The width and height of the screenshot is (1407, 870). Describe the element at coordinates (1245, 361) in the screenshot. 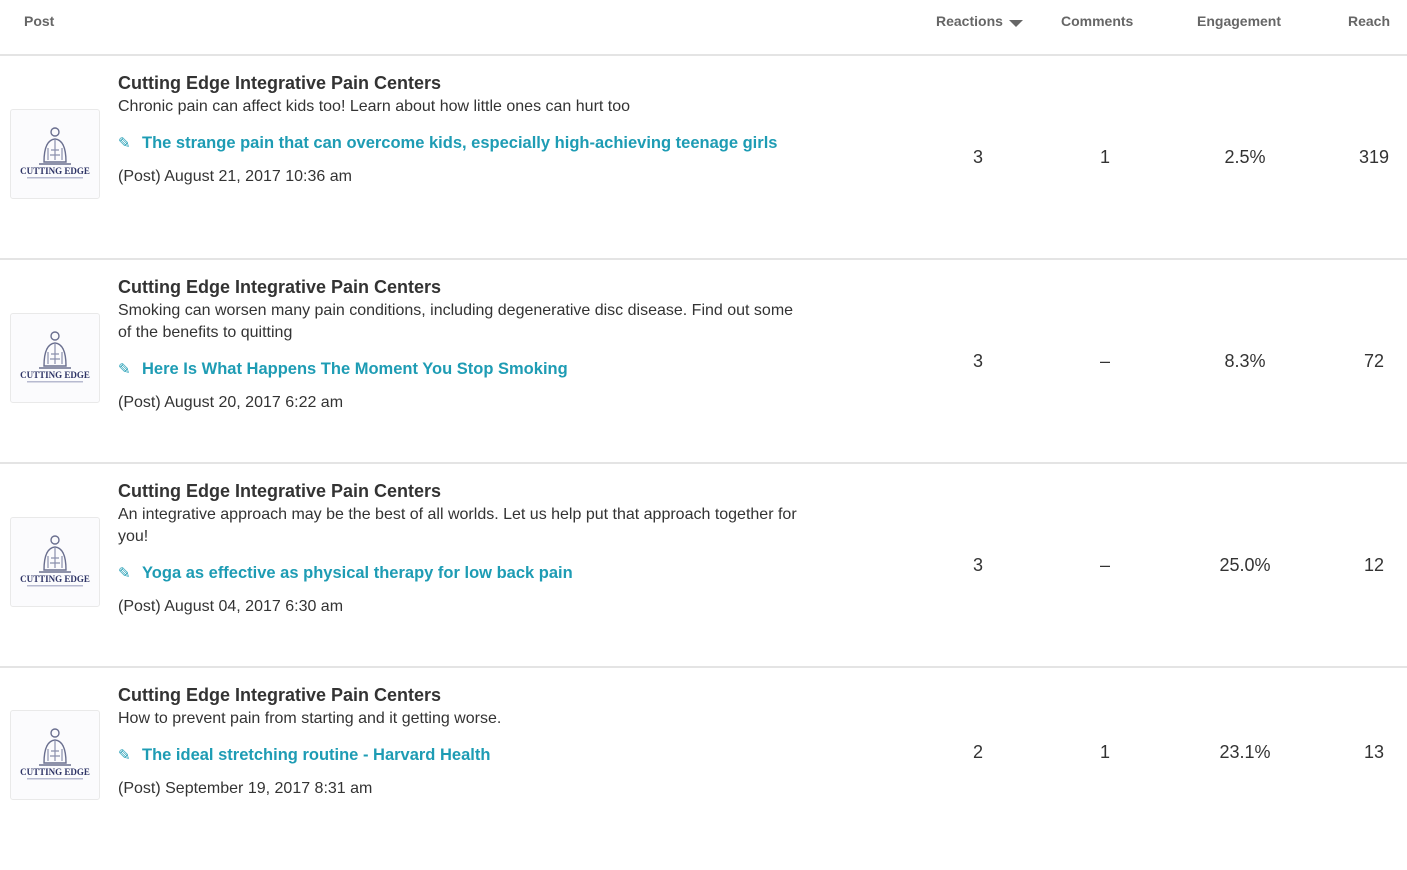

I see `engagement-value: 8.3%` at that location.